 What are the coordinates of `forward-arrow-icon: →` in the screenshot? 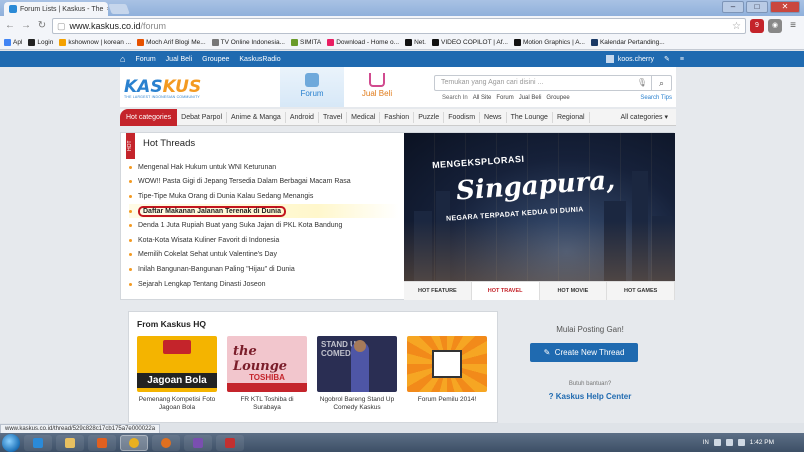 It's located at (26, 26).